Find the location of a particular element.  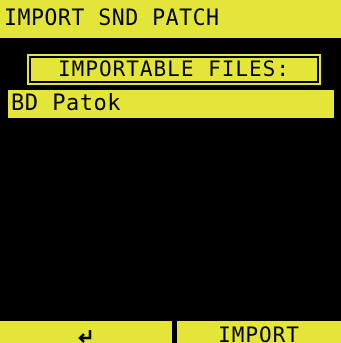

list-item: BD Patok is located at coordinates (171, 104).